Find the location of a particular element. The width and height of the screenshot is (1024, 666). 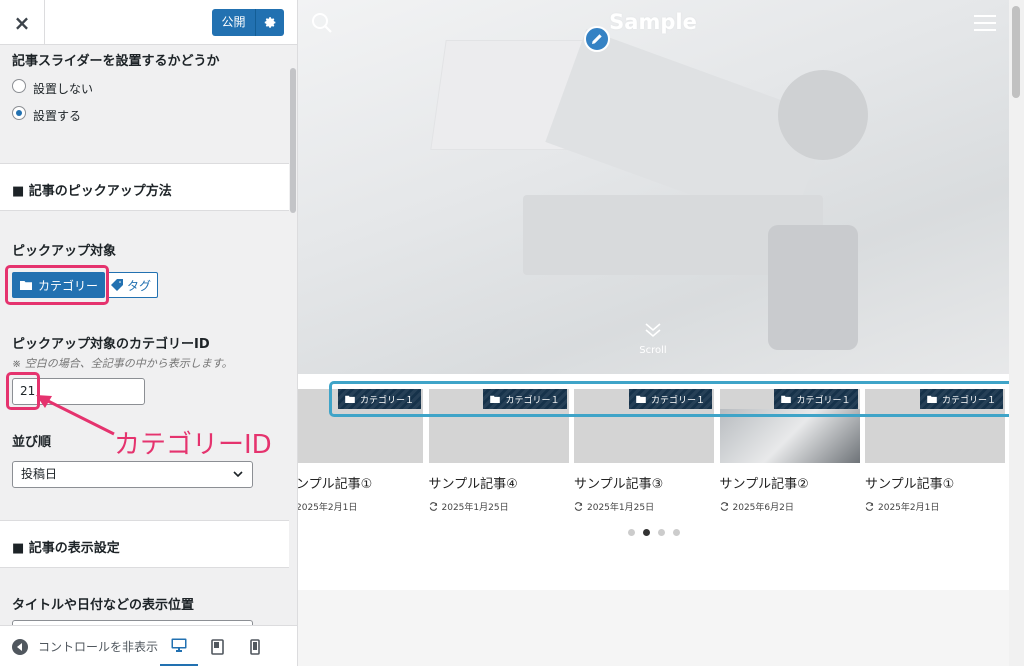

display-settings-title: ■ 記事の表示設定 is located at coordinates (66, 548).